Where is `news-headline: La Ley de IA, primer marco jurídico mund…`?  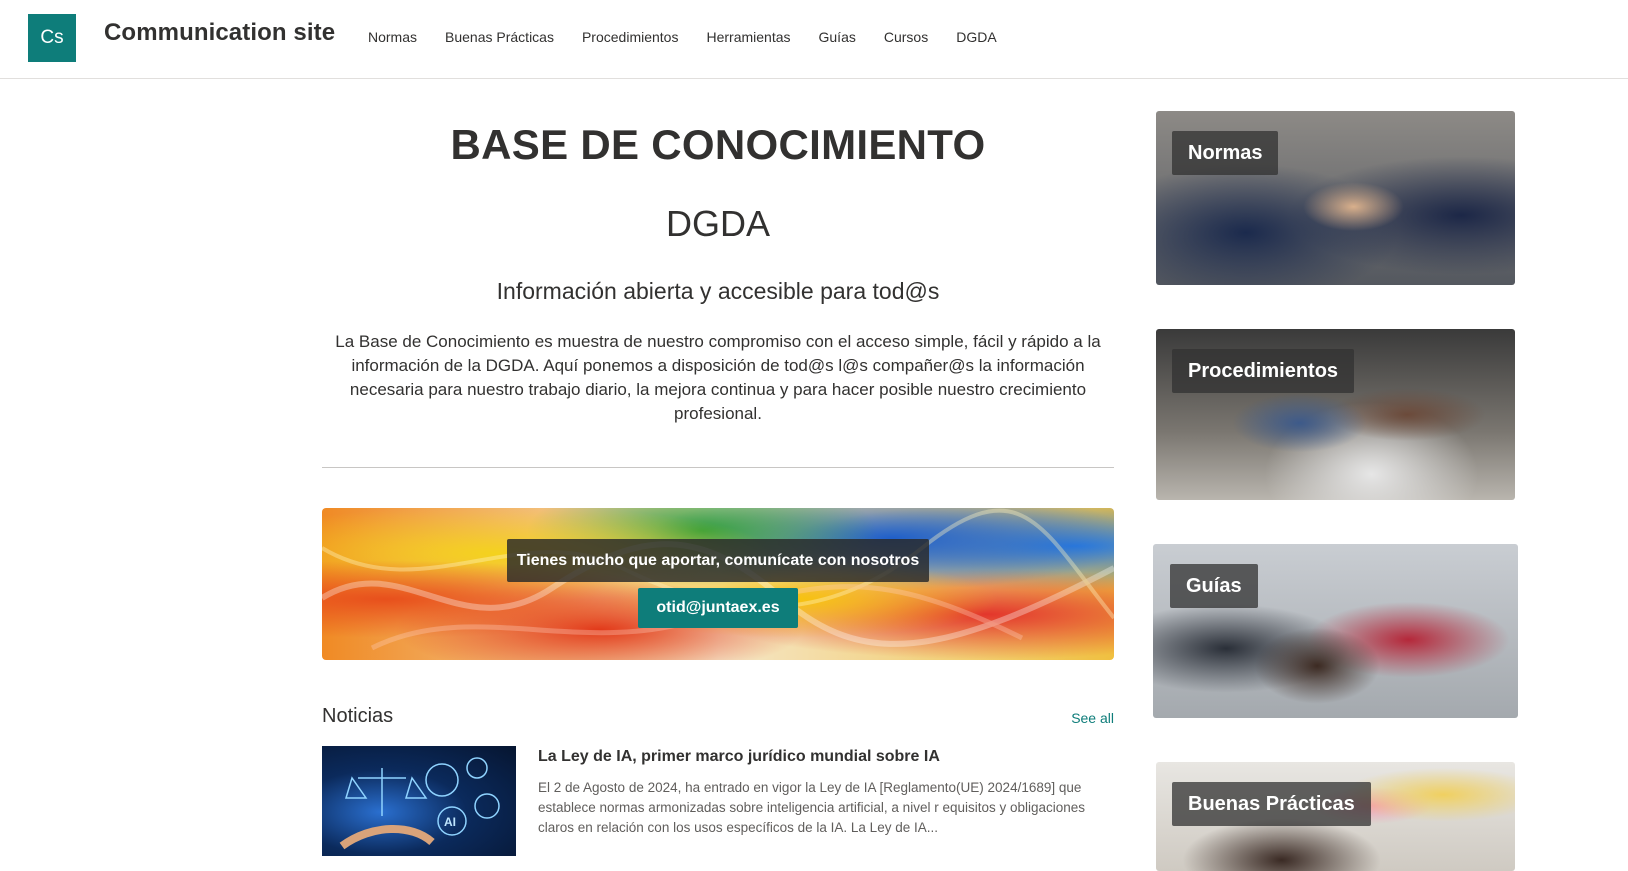
news-headline: La Ley de IA, primer marco jurídico mund… is located at coordinates (739, 757).